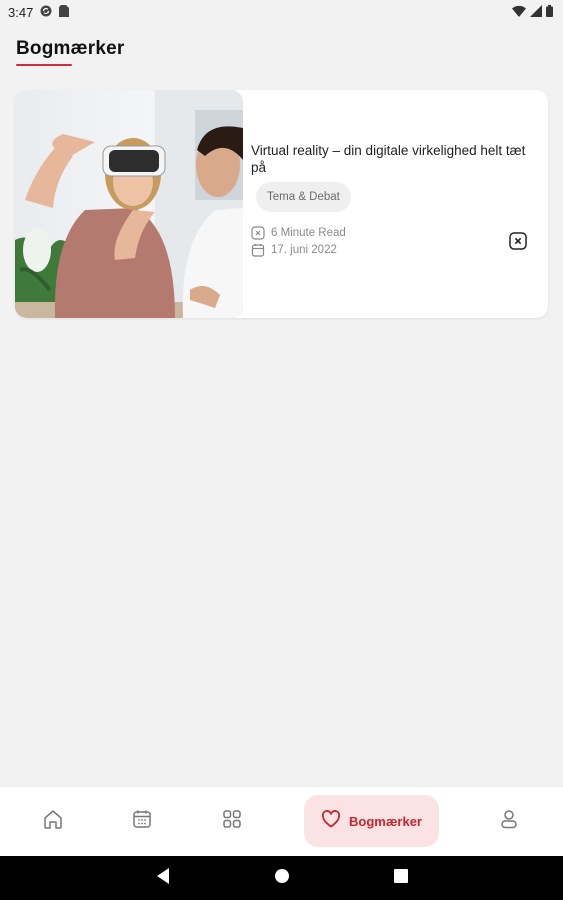 Image resolution: width=563 pixels, height=900 pixels. I want to click on nav-categories, so click(232, 821).